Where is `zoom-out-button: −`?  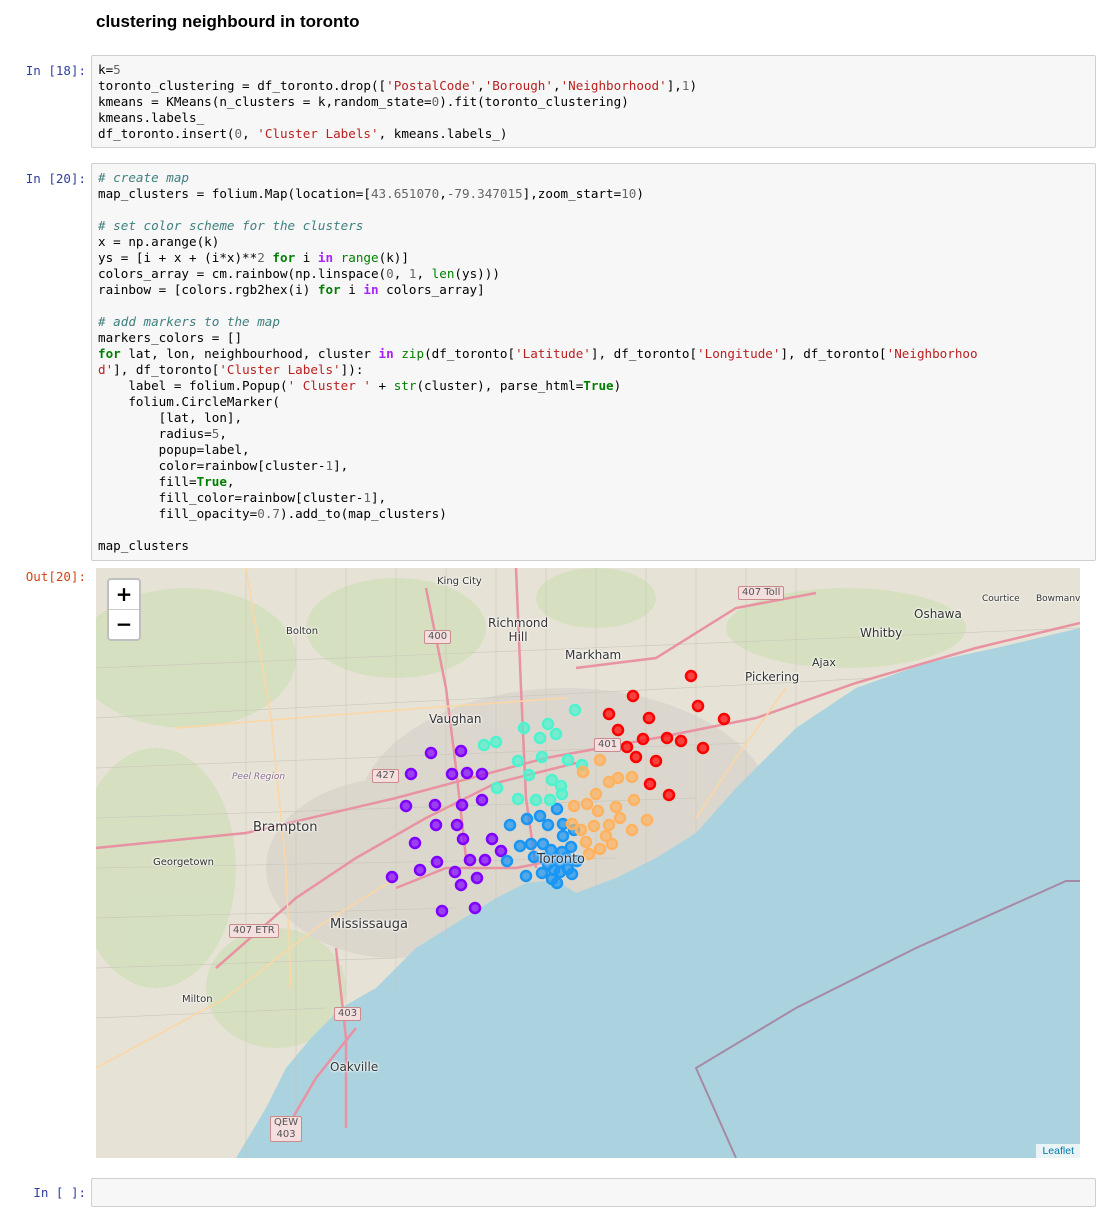
zoom-out-button: − is located at coordinates (124, 624).